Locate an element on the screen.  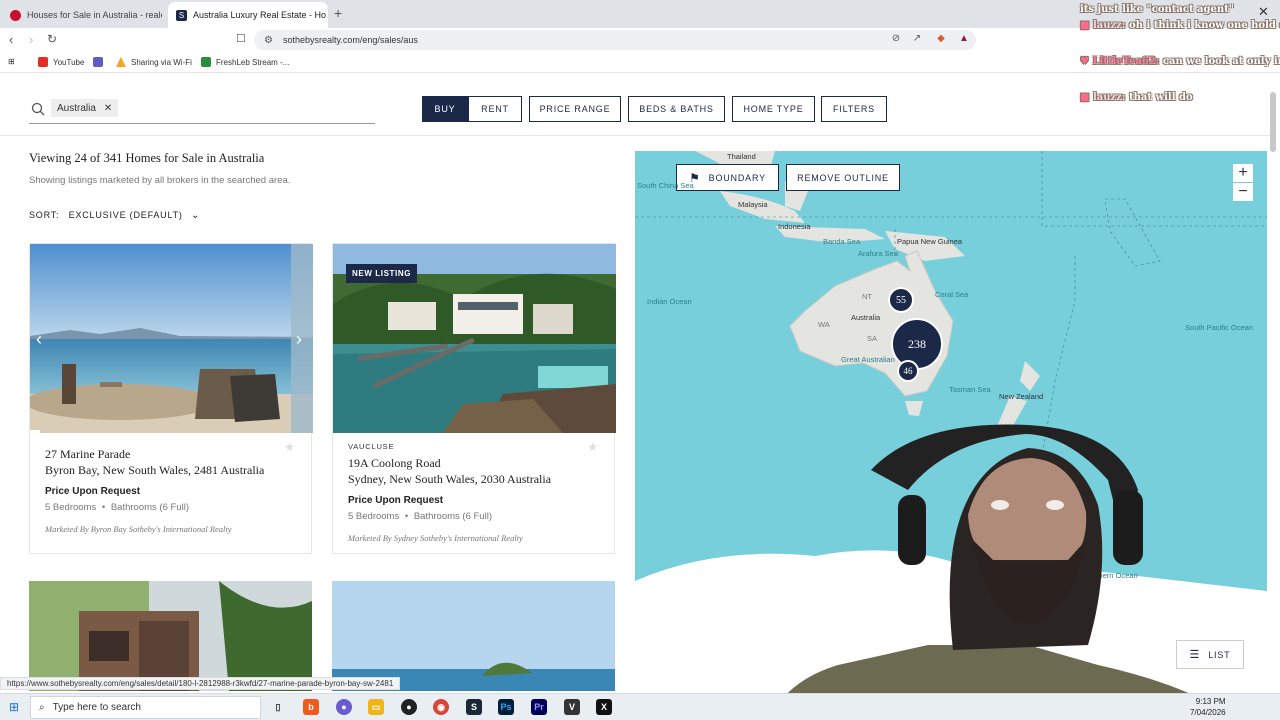
bookmark-blank is located at coordinates (100, 62).